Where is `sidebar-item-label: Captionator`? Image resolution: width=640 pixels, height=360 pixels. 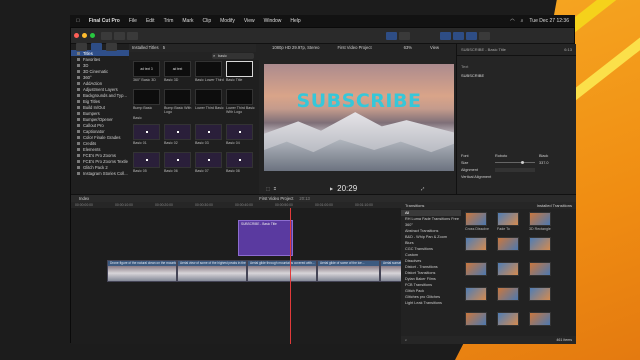 sidebar-item-label: Captionator is located at coordinates (94, 131).